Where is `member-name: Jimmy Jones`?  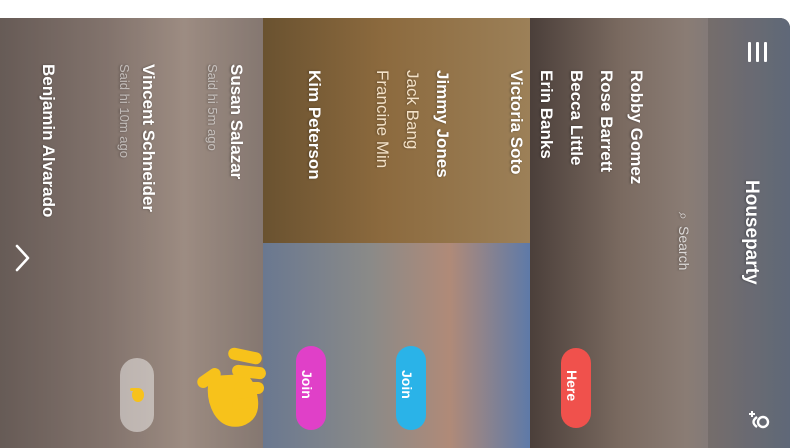 member-name: Jimmy Jones is located at coordinates (442, 124).